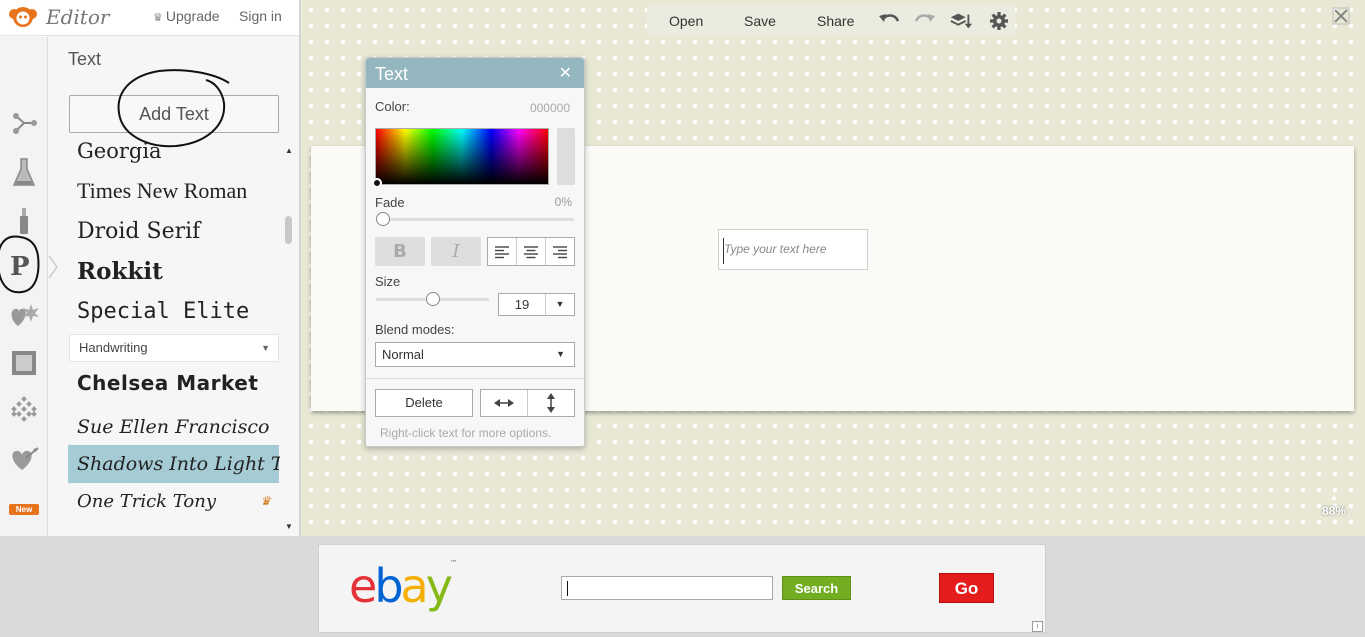 Image resolution: width=1365 pixels, height=637 pixels. I want to click on sign-in-link: Sign in, so click(260, 16).